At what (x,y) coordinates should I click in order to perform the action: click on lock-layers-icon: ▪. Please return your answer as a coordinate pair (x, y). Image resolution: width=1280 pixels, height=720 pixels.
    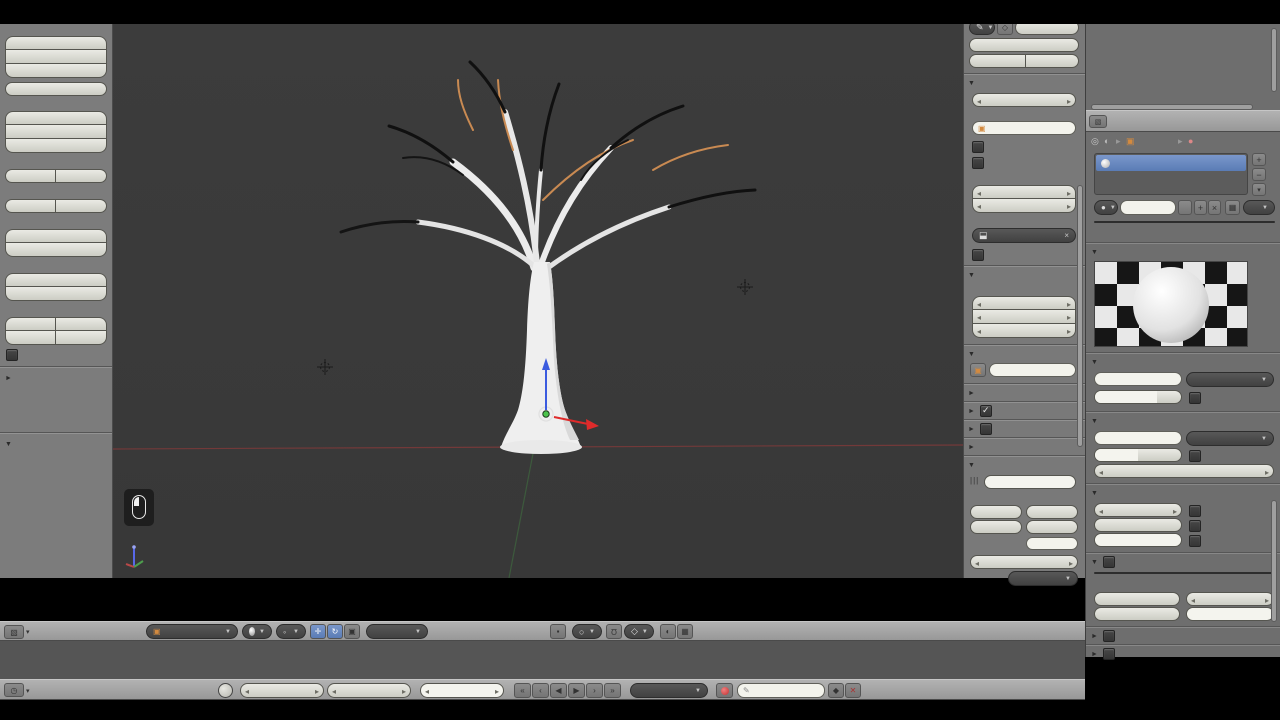
    Looking at the image, I should click on (558, 631).